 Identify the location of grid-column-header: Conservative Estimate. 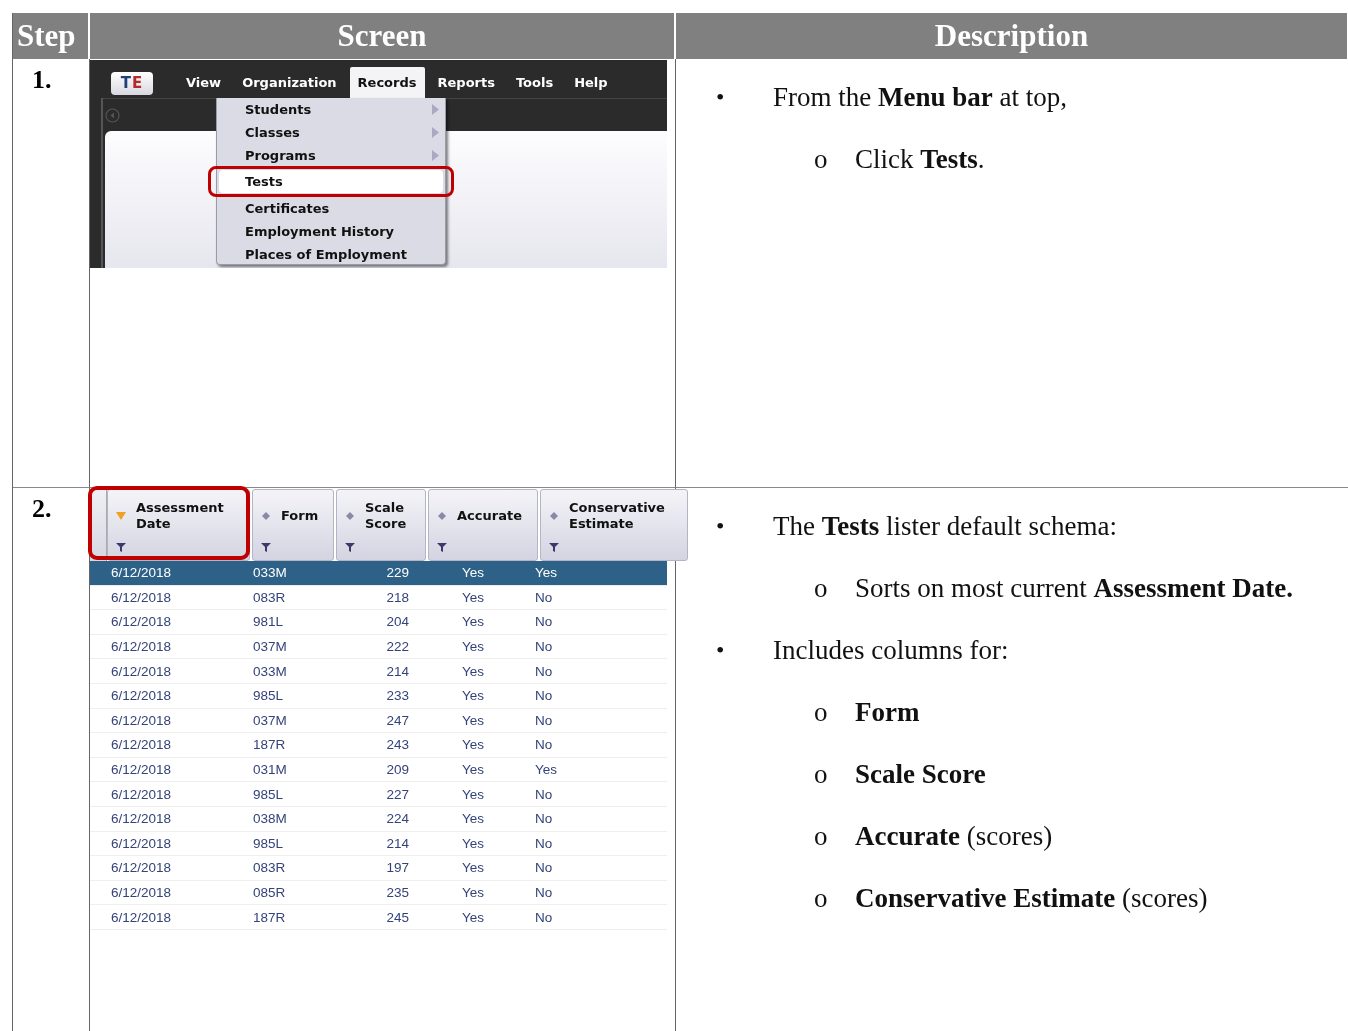
(614, 525).